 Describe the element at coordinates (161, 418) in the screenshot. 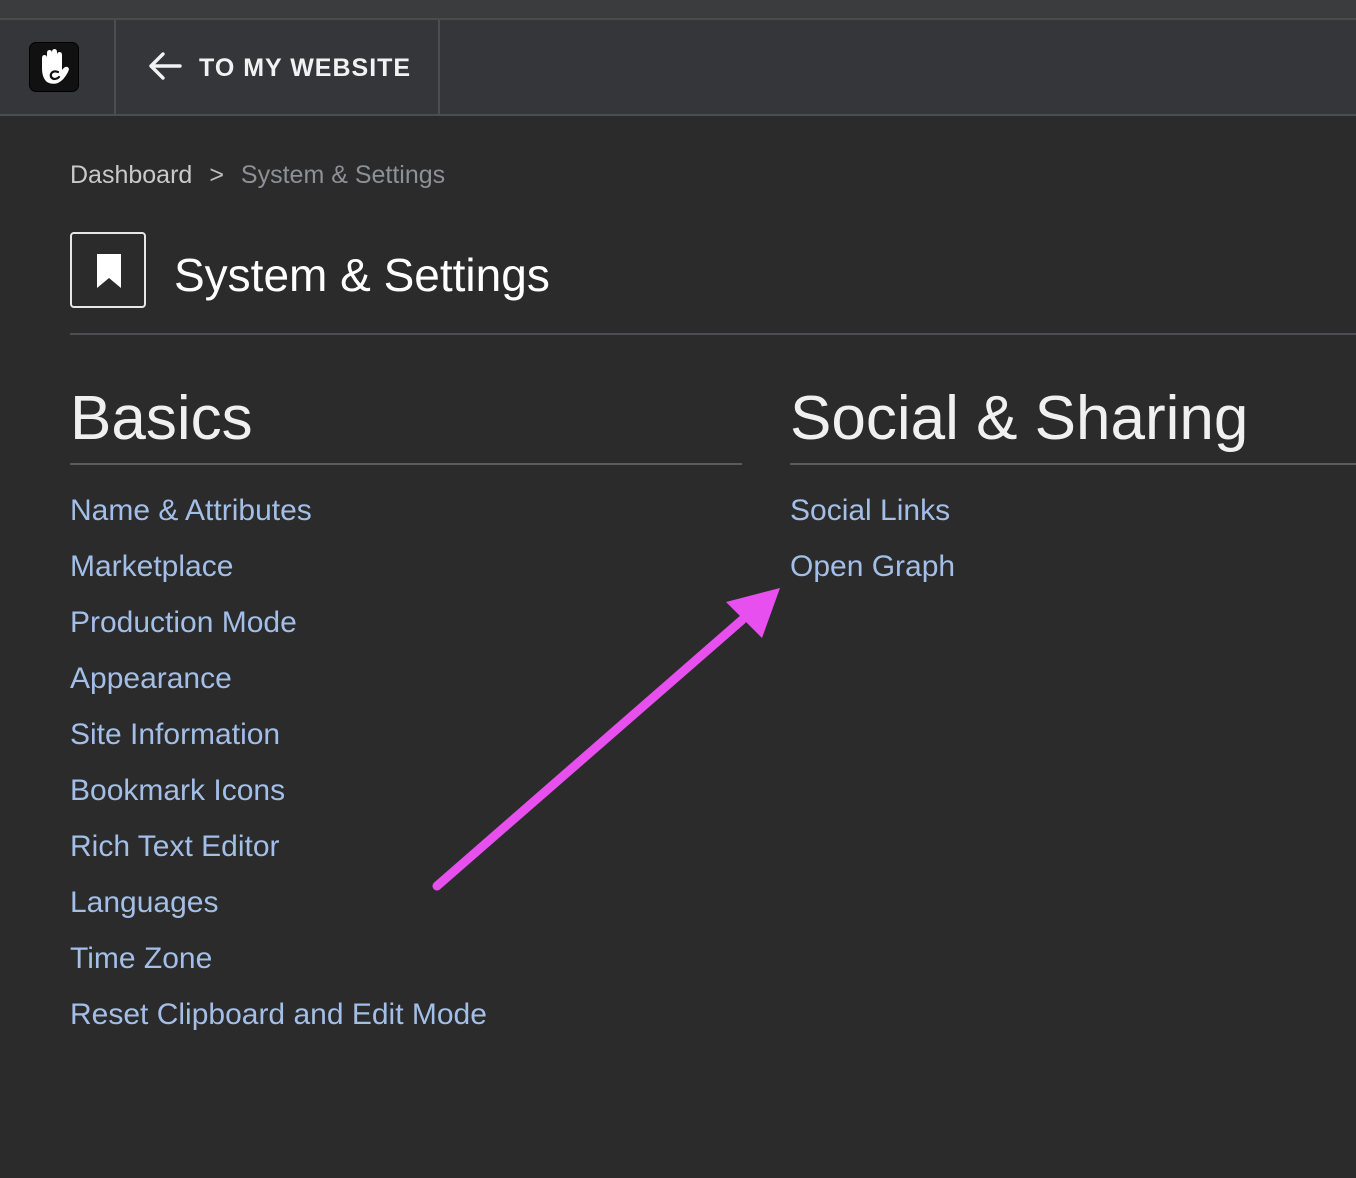

I see `section-heading-basics: Basics` at that location.